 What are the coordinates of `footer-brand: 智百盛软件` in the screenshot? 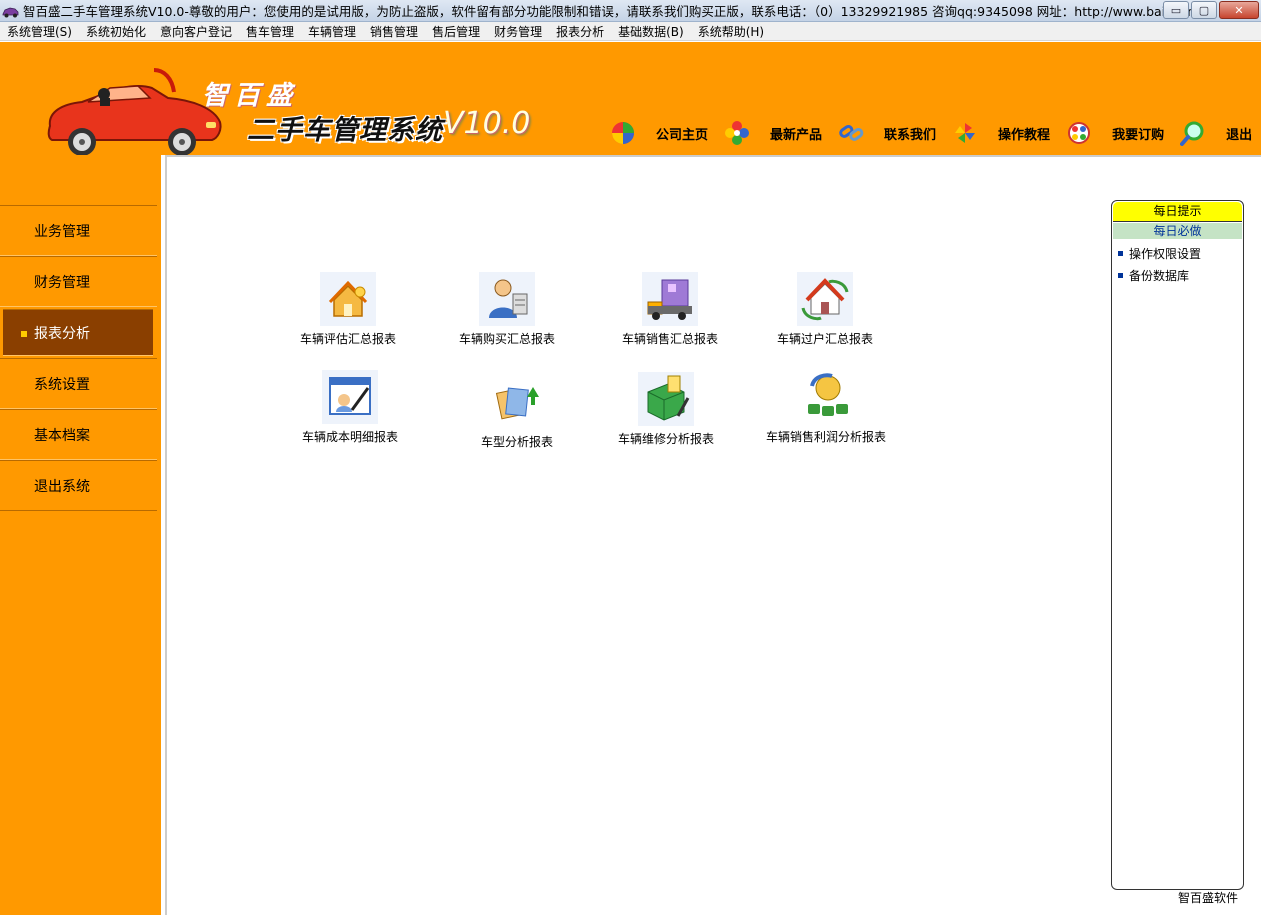 It's located at (1208, 898).